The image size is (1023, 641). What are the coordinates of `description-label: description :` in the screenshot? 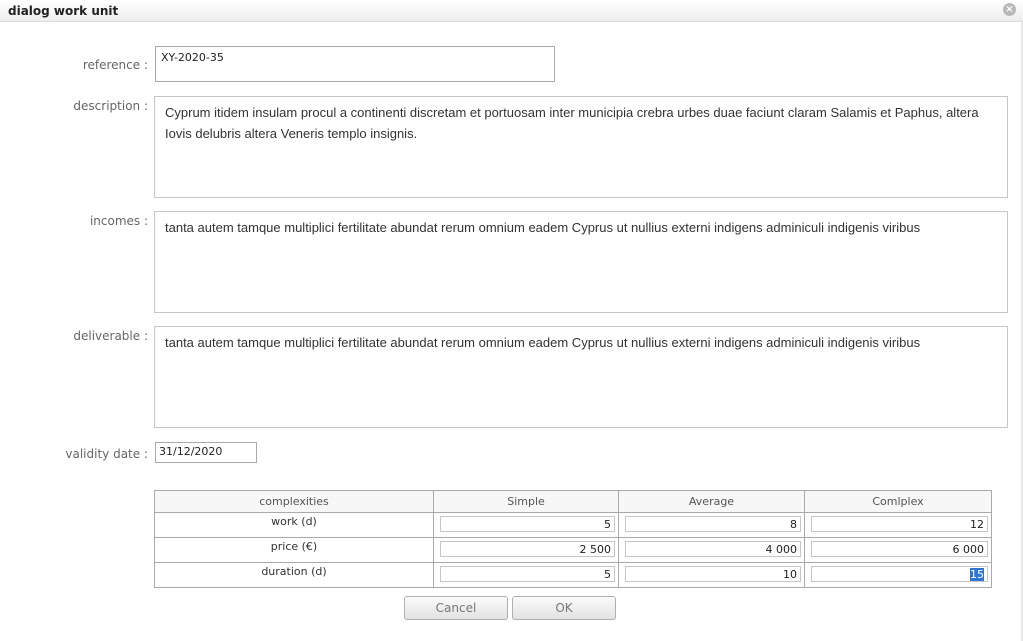 It's located at (110, 106).